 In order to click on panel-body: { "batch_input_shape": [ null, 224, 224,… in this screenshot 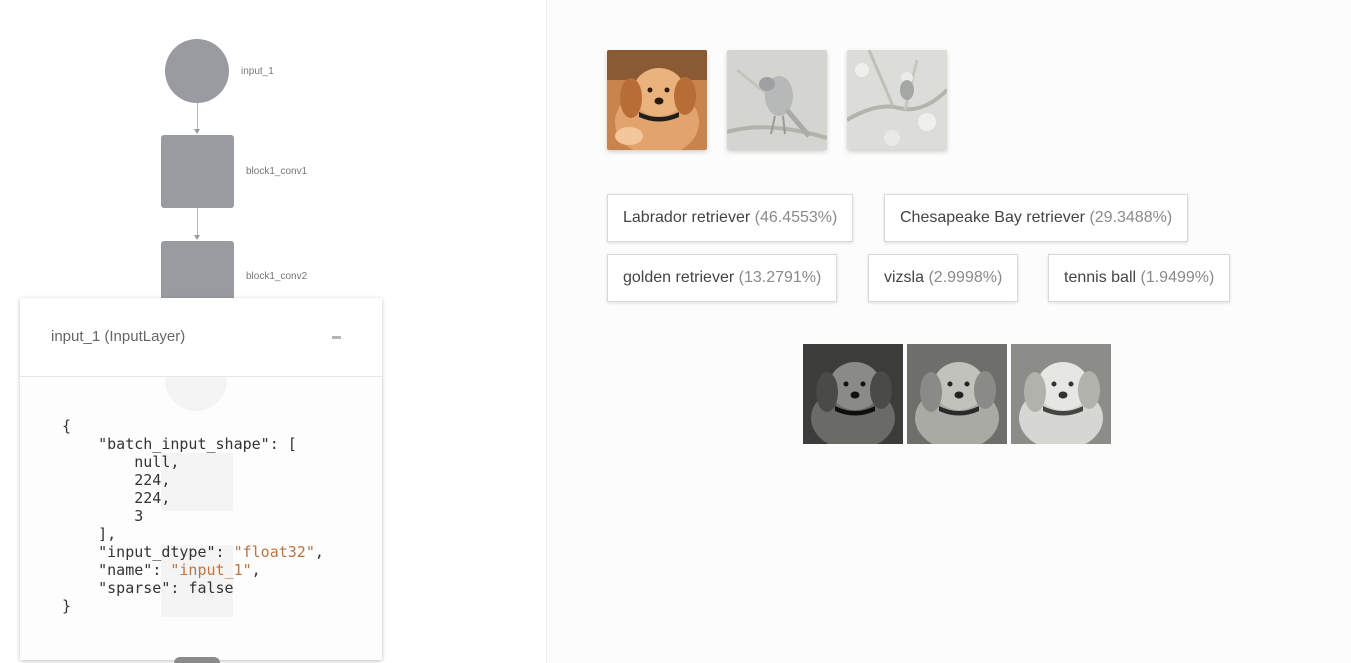, I will do `click(201, 518)`.